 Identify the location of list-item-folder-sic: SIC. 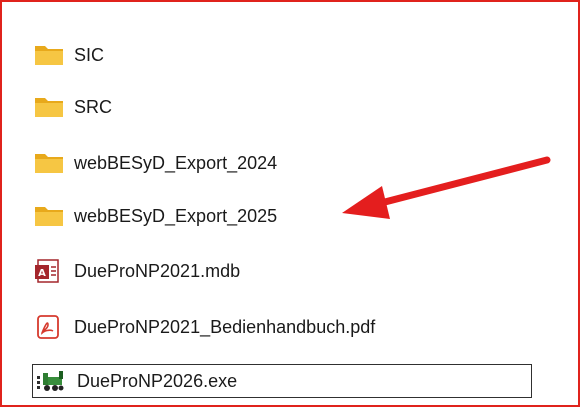
(68, 55).